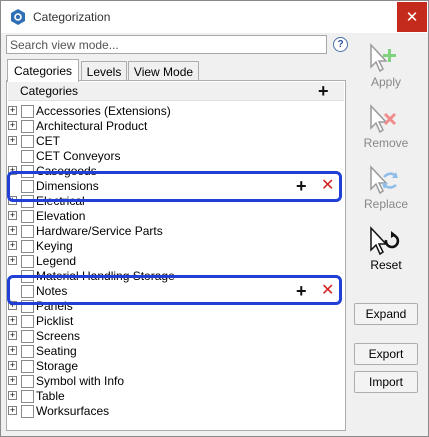  I want to click on cursor-swap-icon, so click(384, 180).